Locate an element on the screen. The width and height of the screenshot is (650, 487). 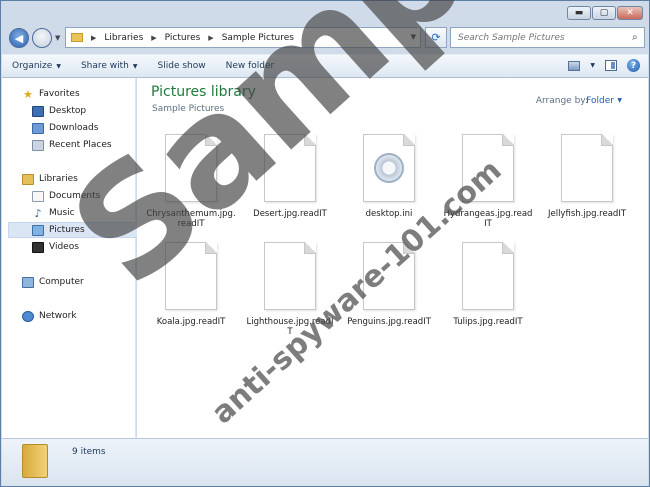
sidebar-item-network: Network is located at coordinates (49, 316).